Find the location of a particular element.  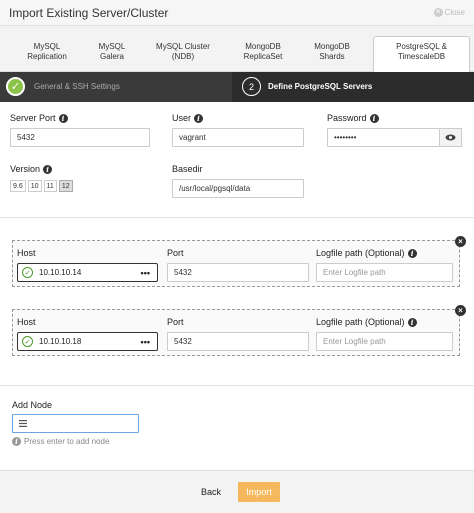

tab-label: PostgreSQL & is located at coordinates (421, 46).